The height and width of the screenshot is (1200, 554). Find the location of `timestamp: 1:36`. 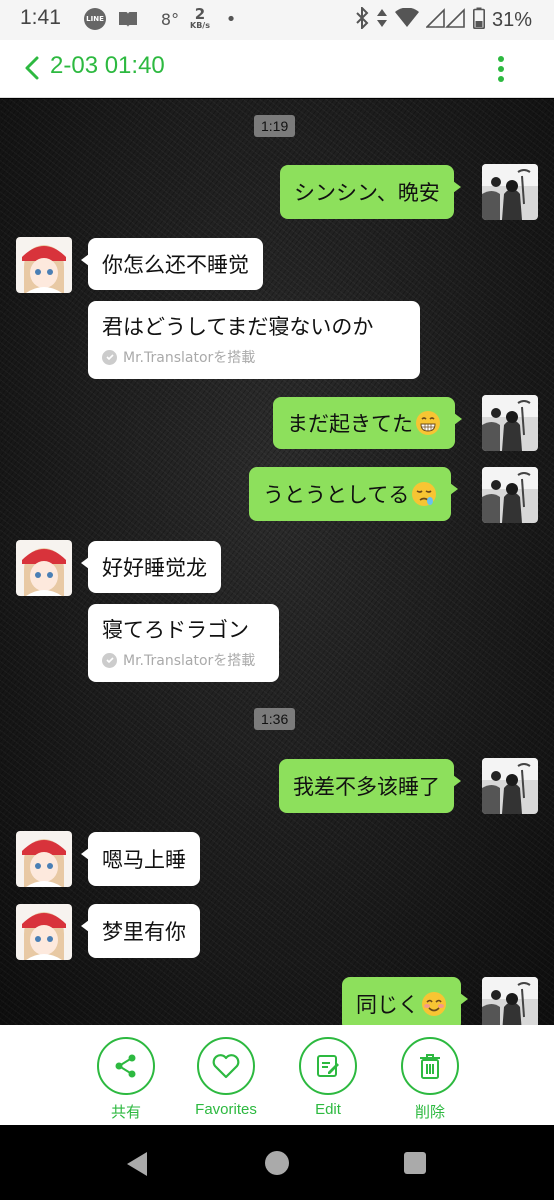

timestamp: 1:36 is located at coordinates (275, 719).